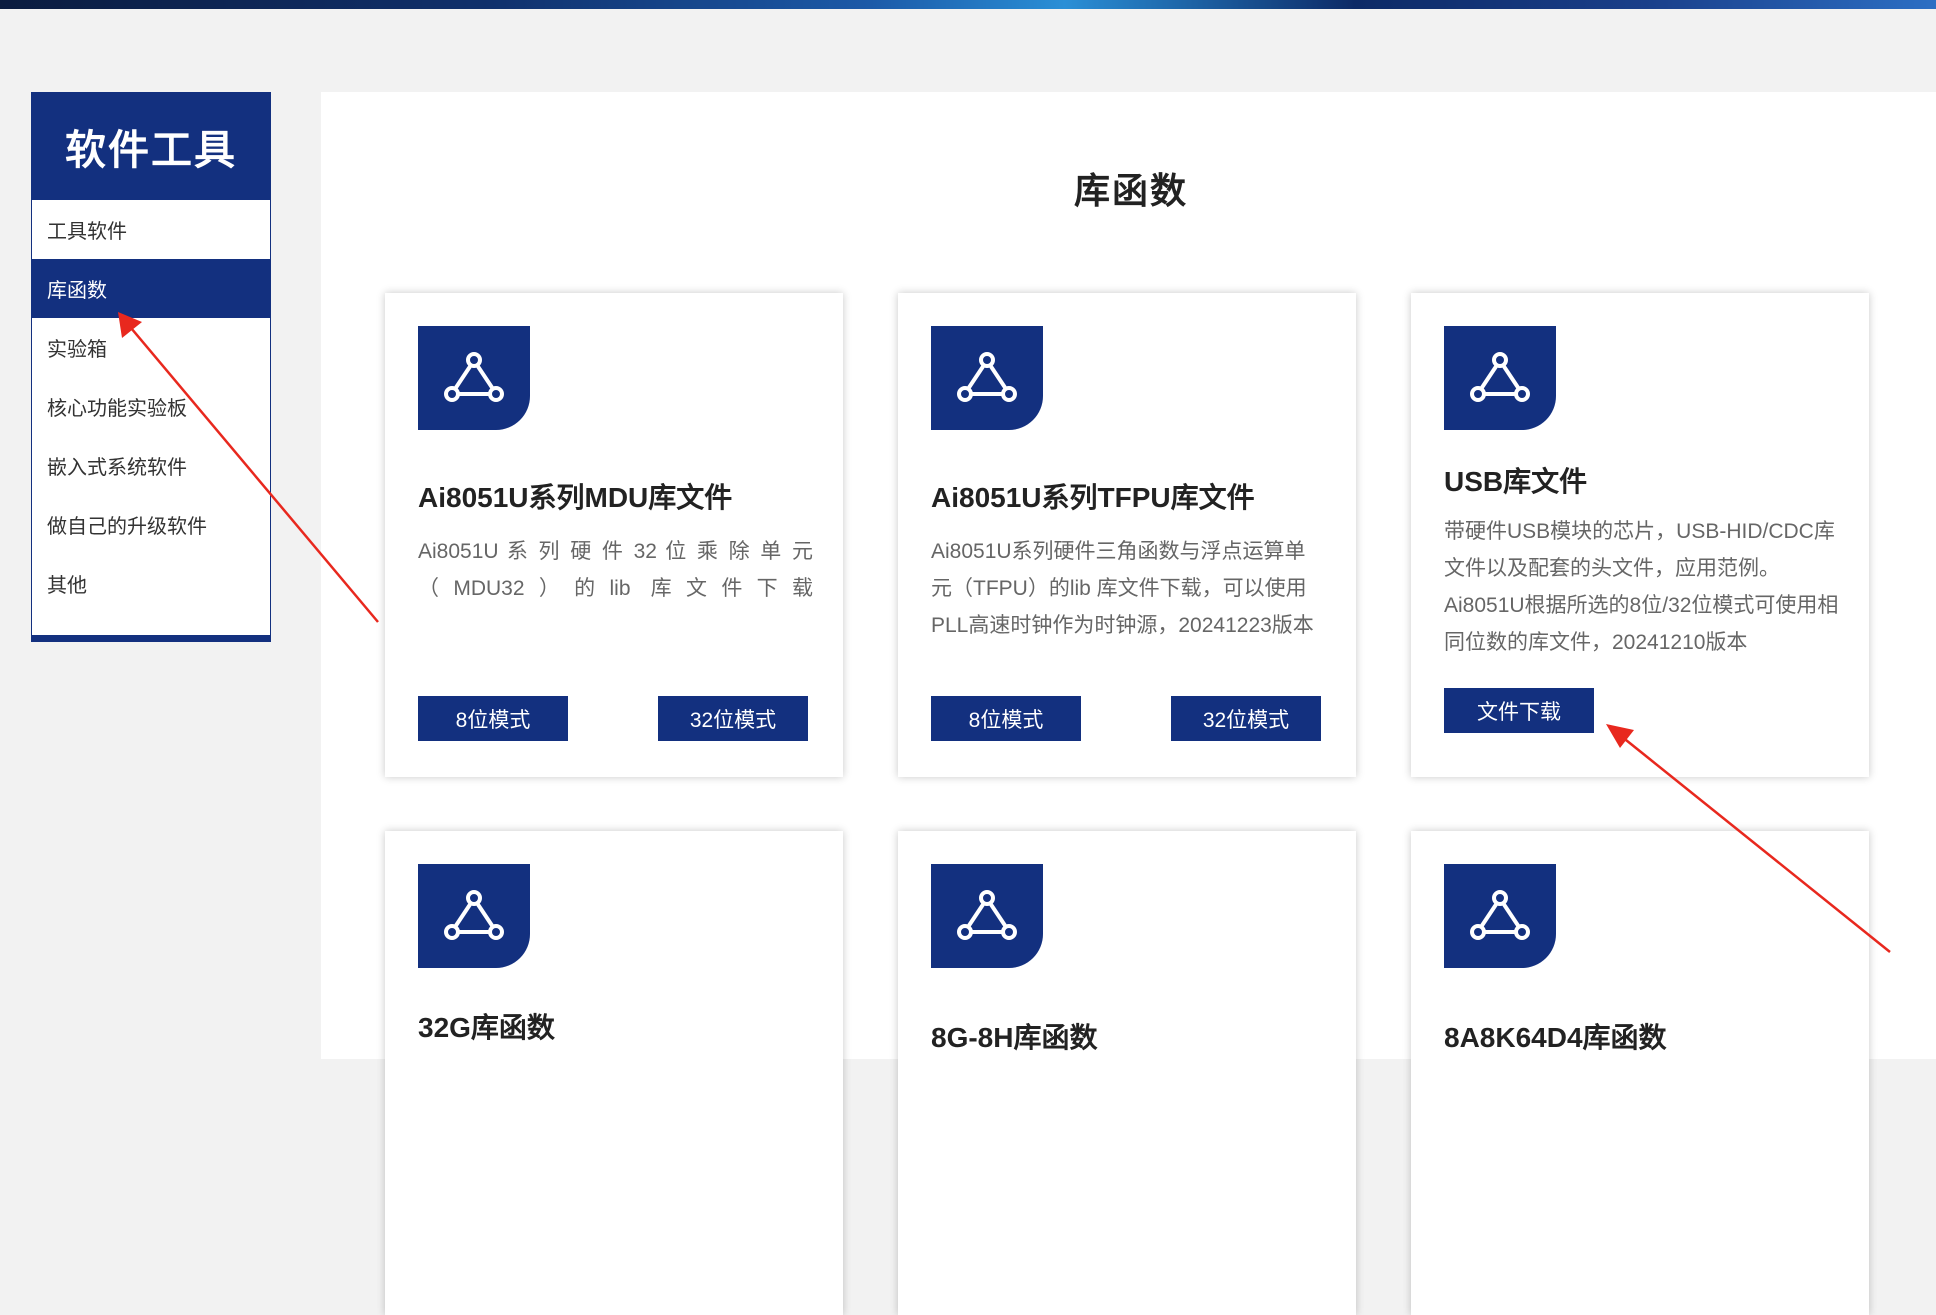 This screenshot has width=1936, height=1315. What do you see at coordinates (151, 406) in the screenshot?
I see `sidebar-item-core-board: 核心功能实验板` at bounding box center [151, 406].